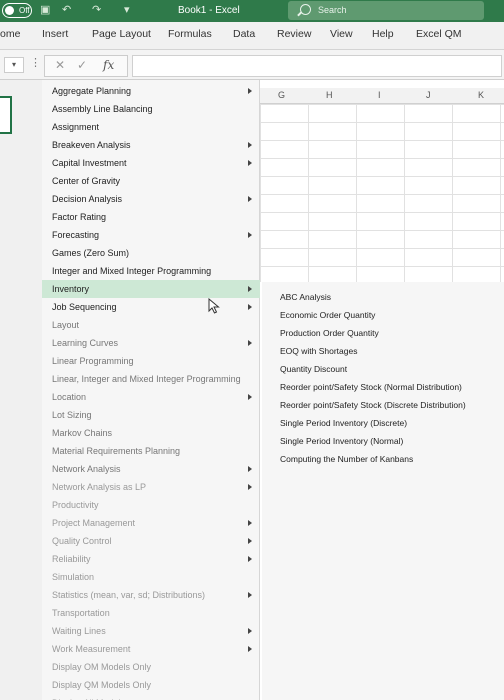 This screenshot has width=504, height=700. Describe the element at coordinates (132, 271) in the screenshot. I see `menu-item-label: Integer and Mixed Integer Programming` at that location.